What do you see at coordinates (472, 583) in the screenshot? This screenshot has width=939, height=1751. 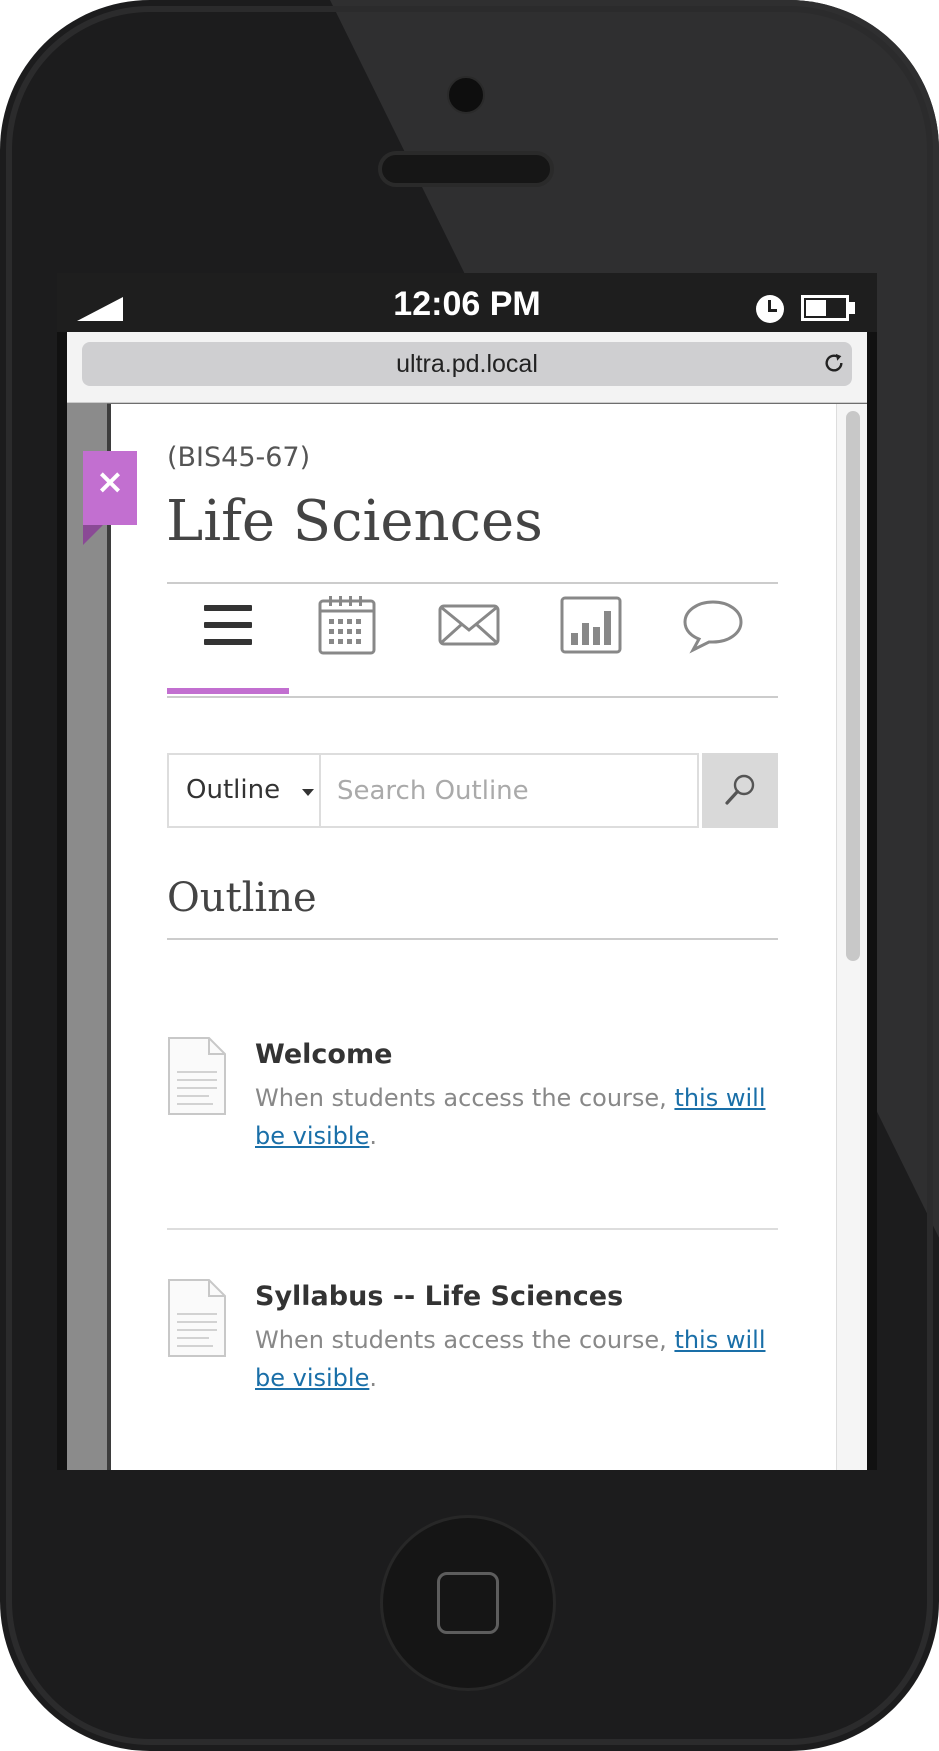 I see `title-divider` at bounding box center [472, 583].